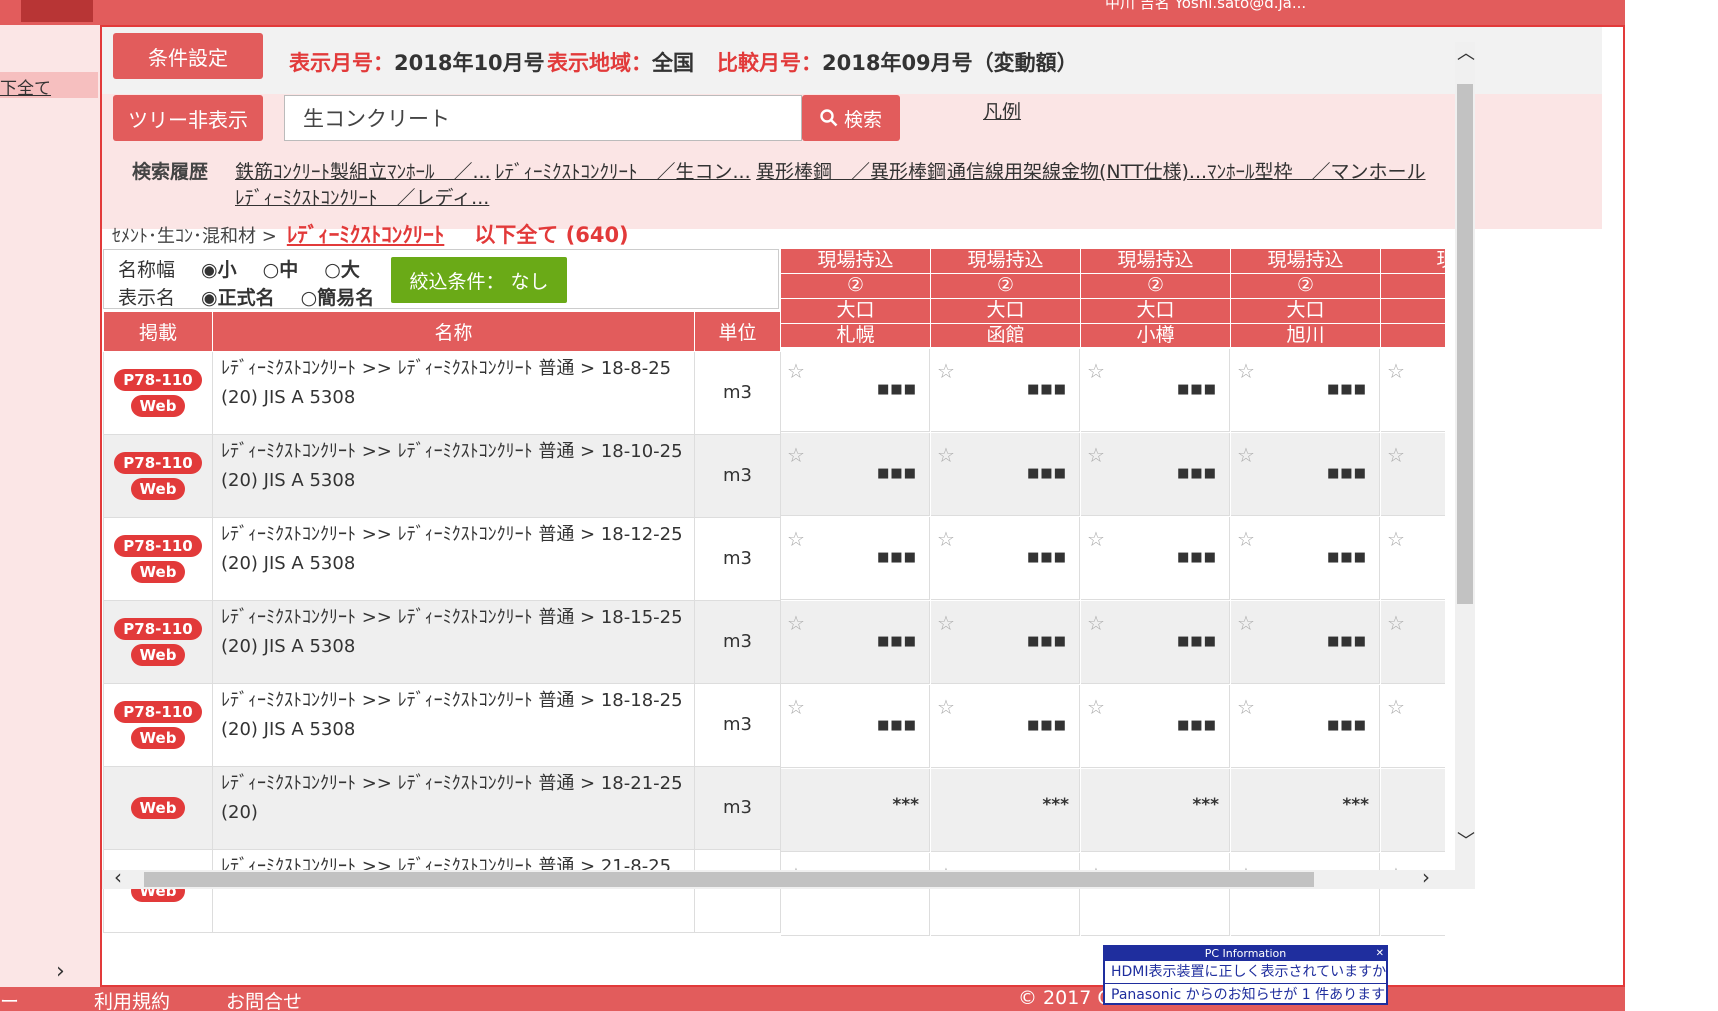  I want to click on search-input: 生コンクリート, so click(543, 118).